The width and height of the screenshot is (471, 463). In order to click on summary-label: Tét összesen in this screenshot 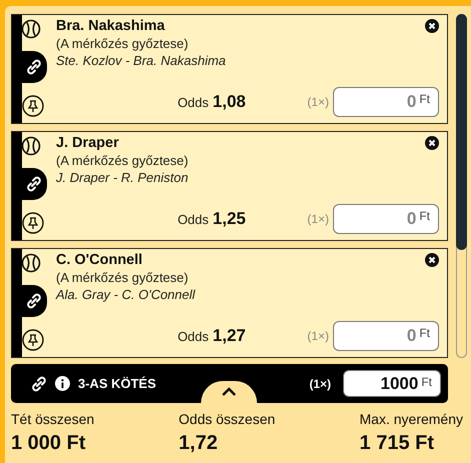, I will do `click(52, 419)`.